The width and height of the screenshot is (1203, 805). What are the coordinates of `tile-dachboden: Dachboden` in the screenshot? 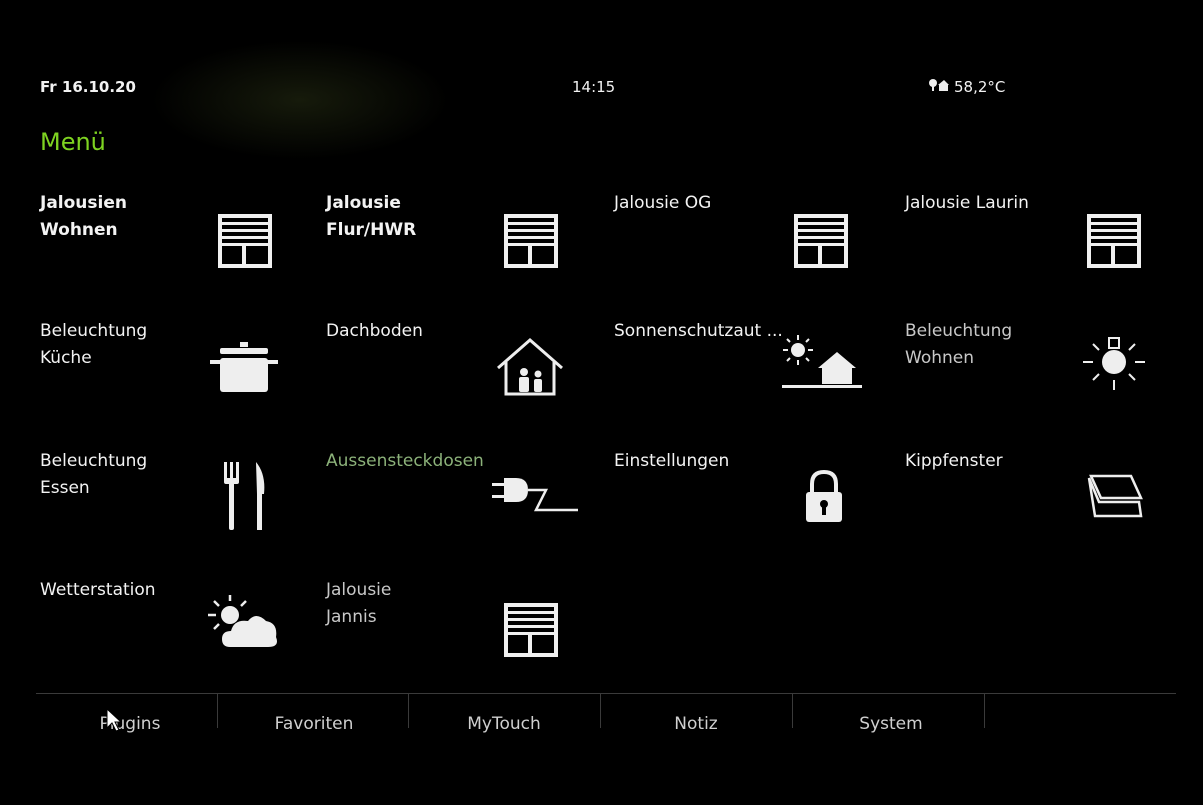 It's located at (451, 378).